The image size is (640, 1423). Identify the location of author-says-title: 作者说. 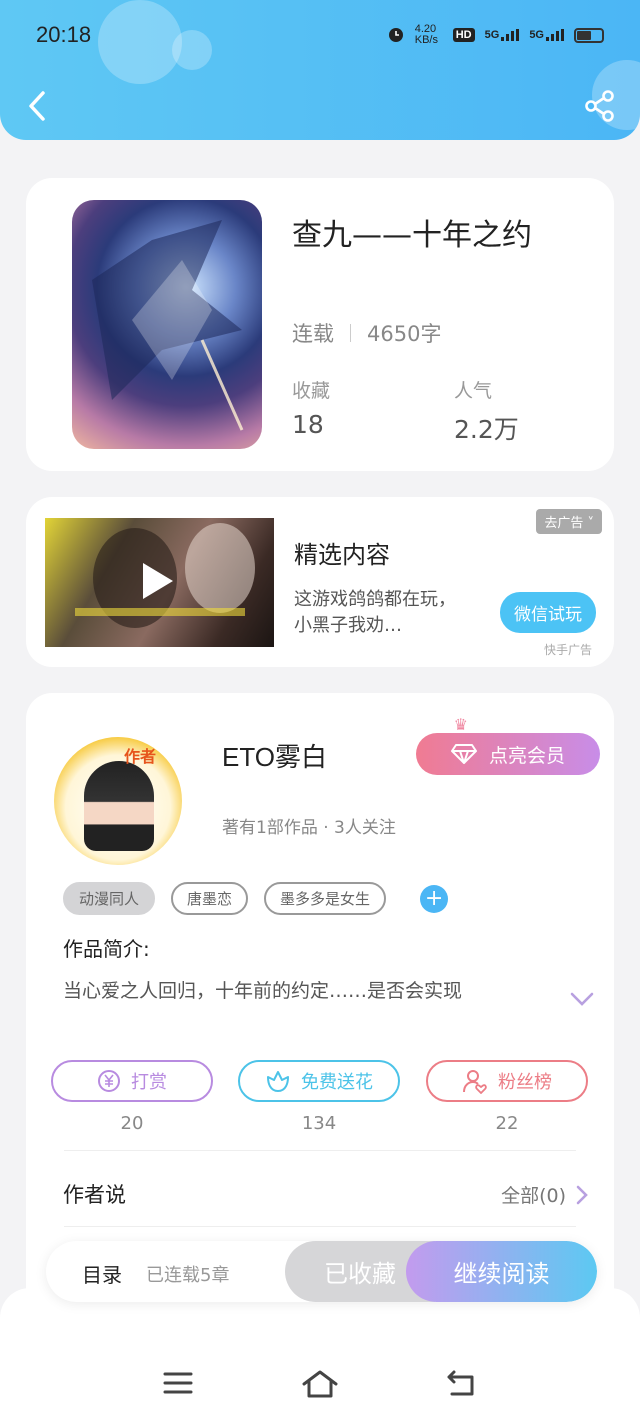
(94, 1195).